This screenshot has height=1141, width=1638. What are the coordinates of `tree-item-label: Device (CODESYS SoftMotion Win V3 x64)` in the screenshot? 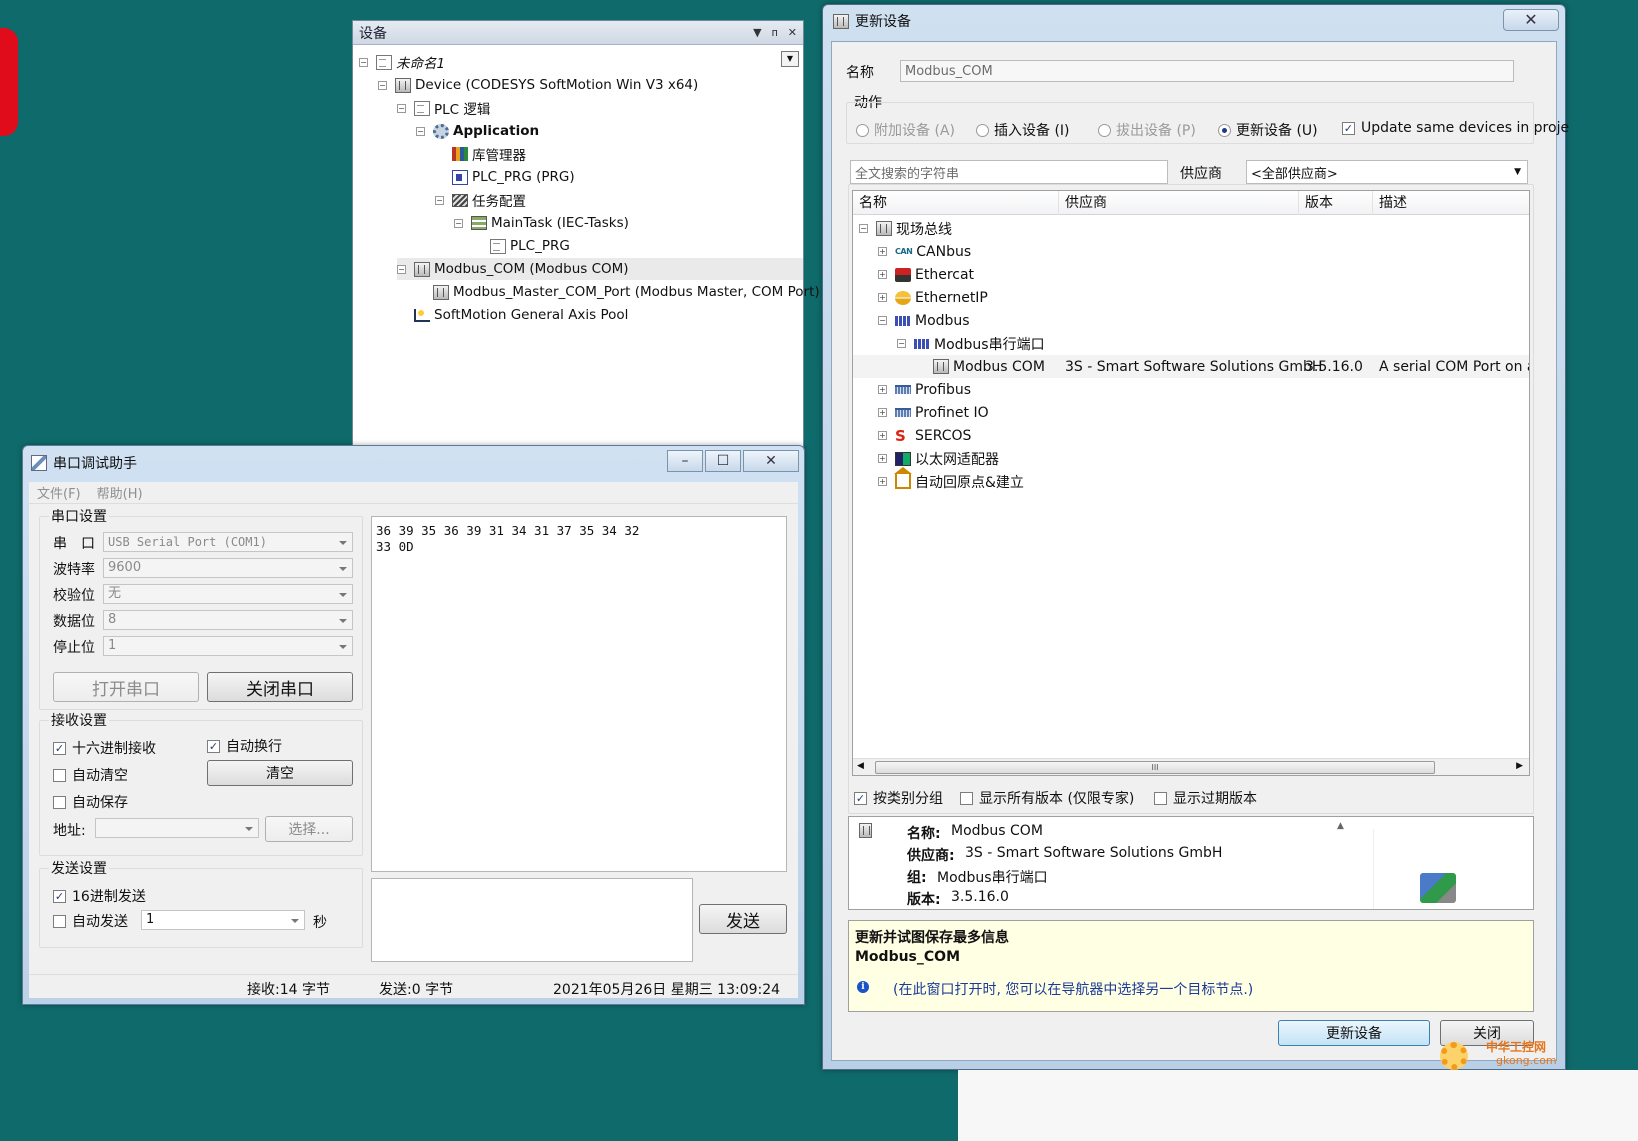 It's located at (557, 85).